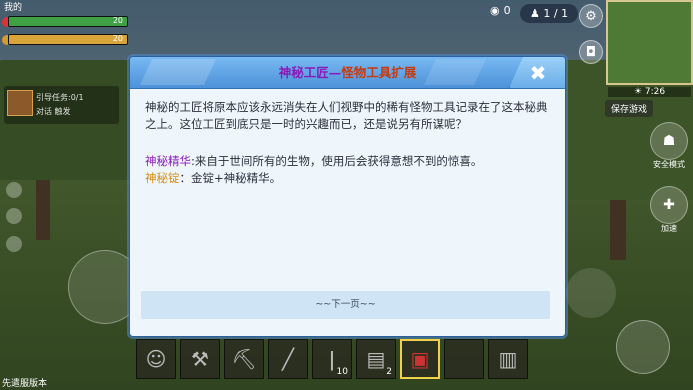 This screenshot has height=390, width=693. What do you see at coordinates (25, 384) in the screenshot?
I see `version-label: 先遣服版本` at bounding box center [25, 384].